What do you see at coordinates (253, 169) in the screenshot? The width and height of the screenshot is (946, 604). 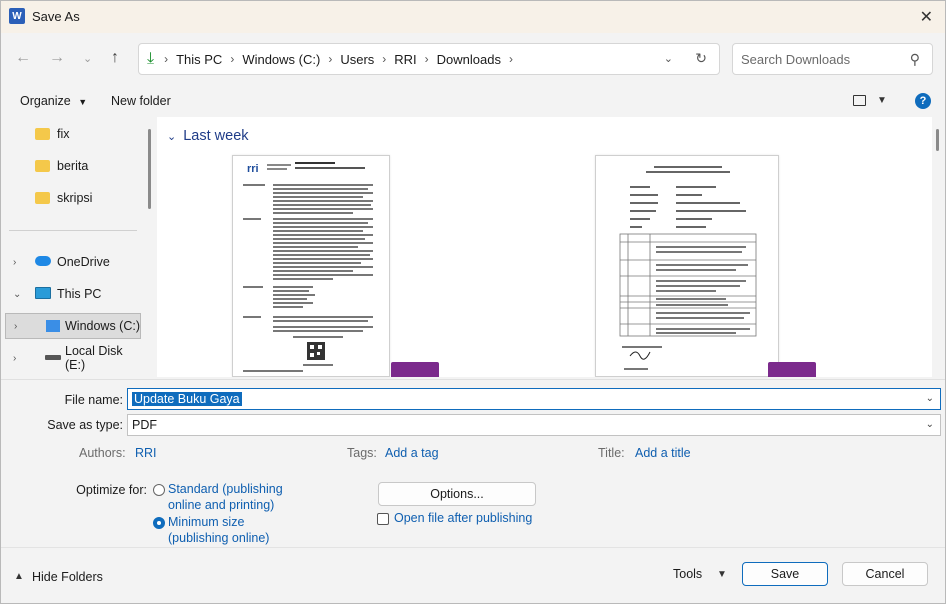 I see `svg-text: rri` at bounding box center [253, 169].